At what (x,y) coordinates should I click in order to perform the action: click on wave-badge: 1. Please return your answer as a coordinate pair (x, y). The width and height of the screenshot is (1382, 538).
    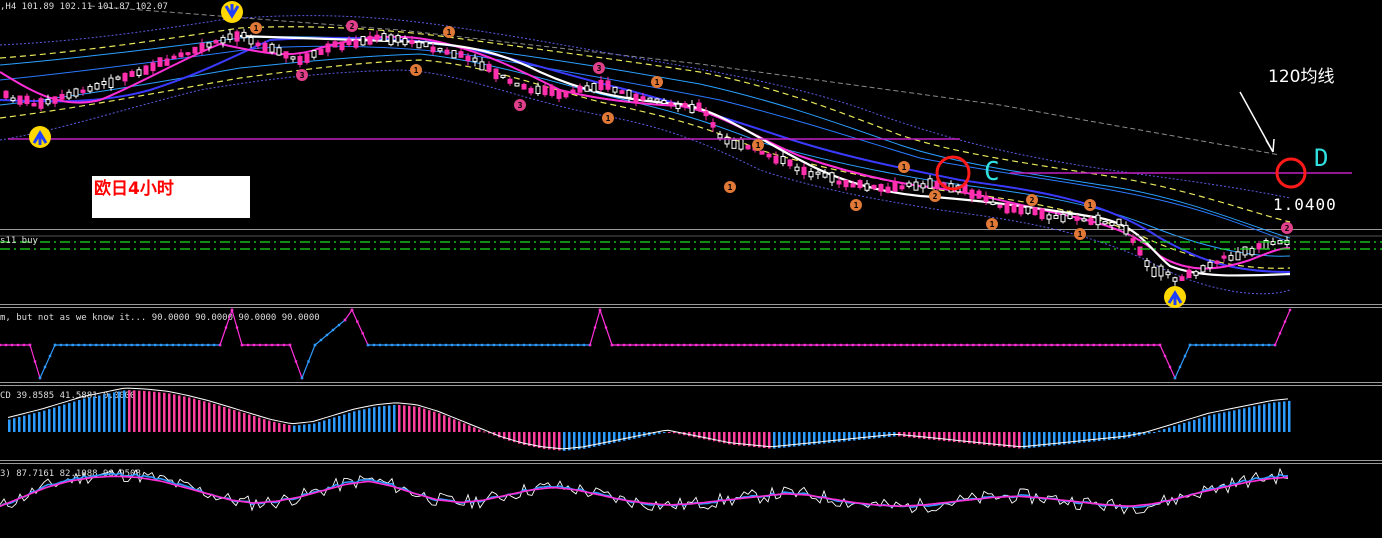
    Looking at the image, I should click on (992, 224).